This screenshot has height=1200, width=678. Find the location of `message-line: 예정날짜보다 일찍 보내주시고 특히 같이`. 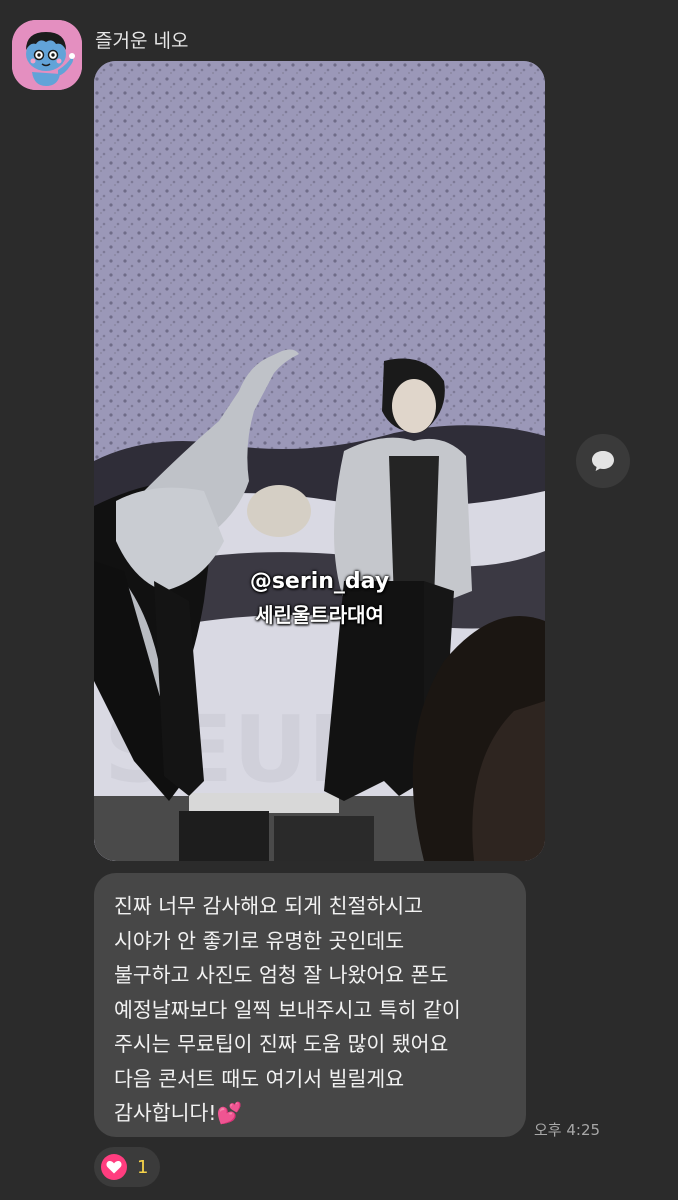

message-line: 예정날짜보다 일찍 보내주시고 특히 같이 is located at coordinates (287, 1009).